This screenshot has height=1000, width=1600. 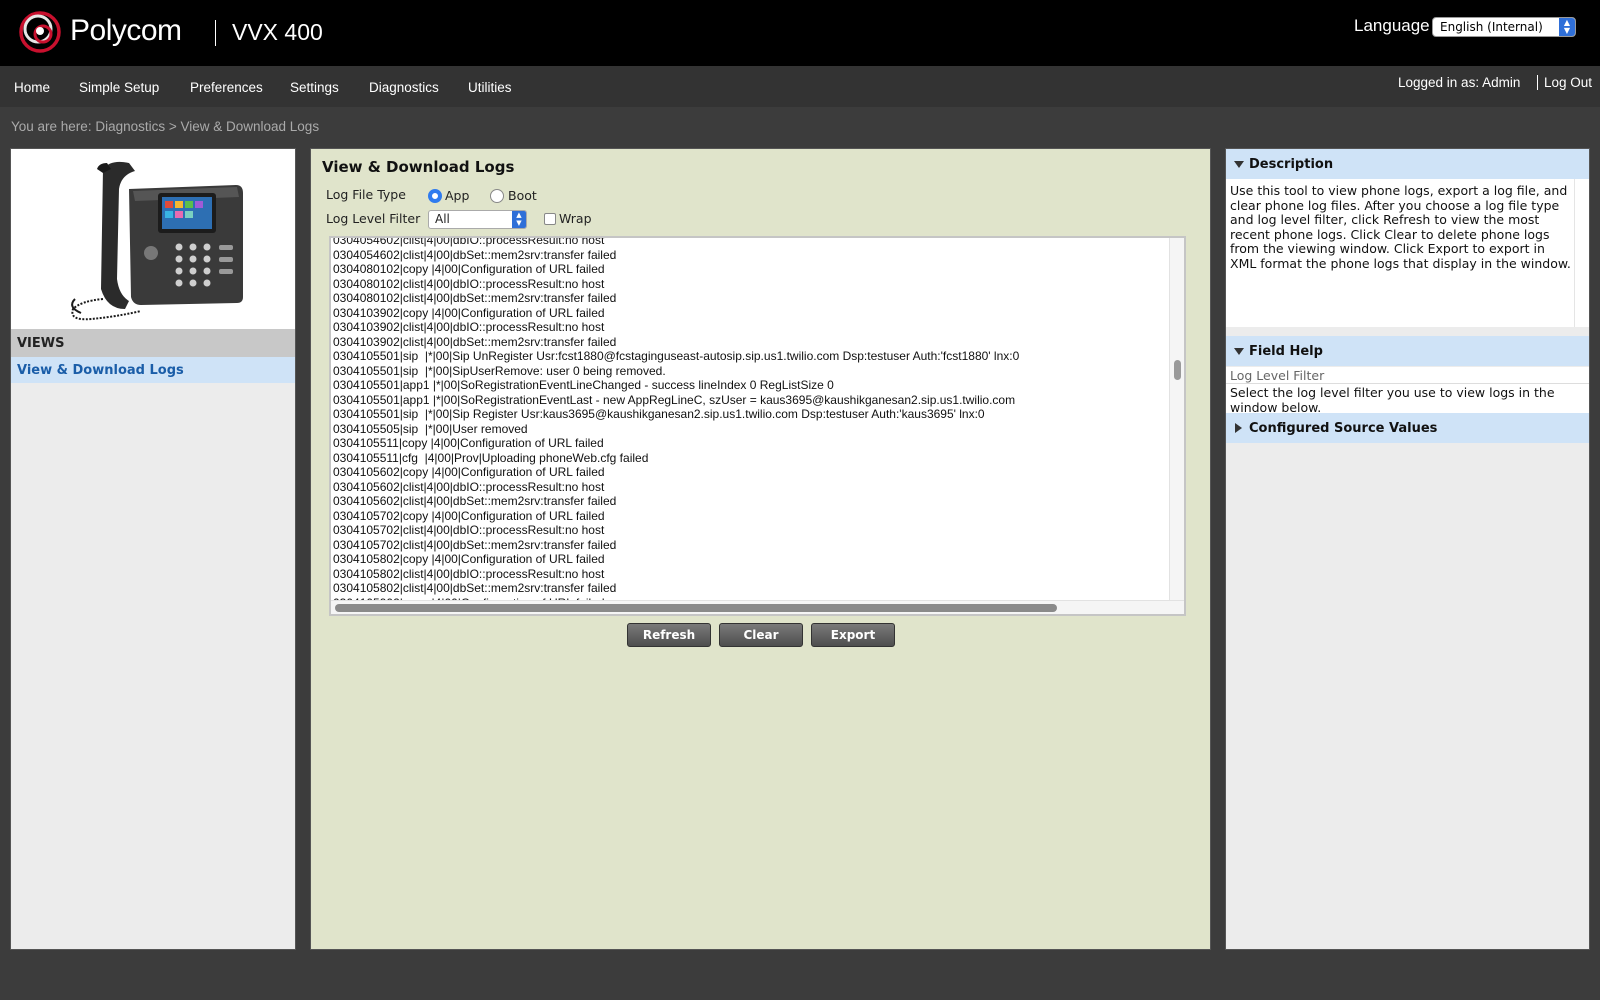 I want to click on radio-app-label: App, so click(x=457, y=195).